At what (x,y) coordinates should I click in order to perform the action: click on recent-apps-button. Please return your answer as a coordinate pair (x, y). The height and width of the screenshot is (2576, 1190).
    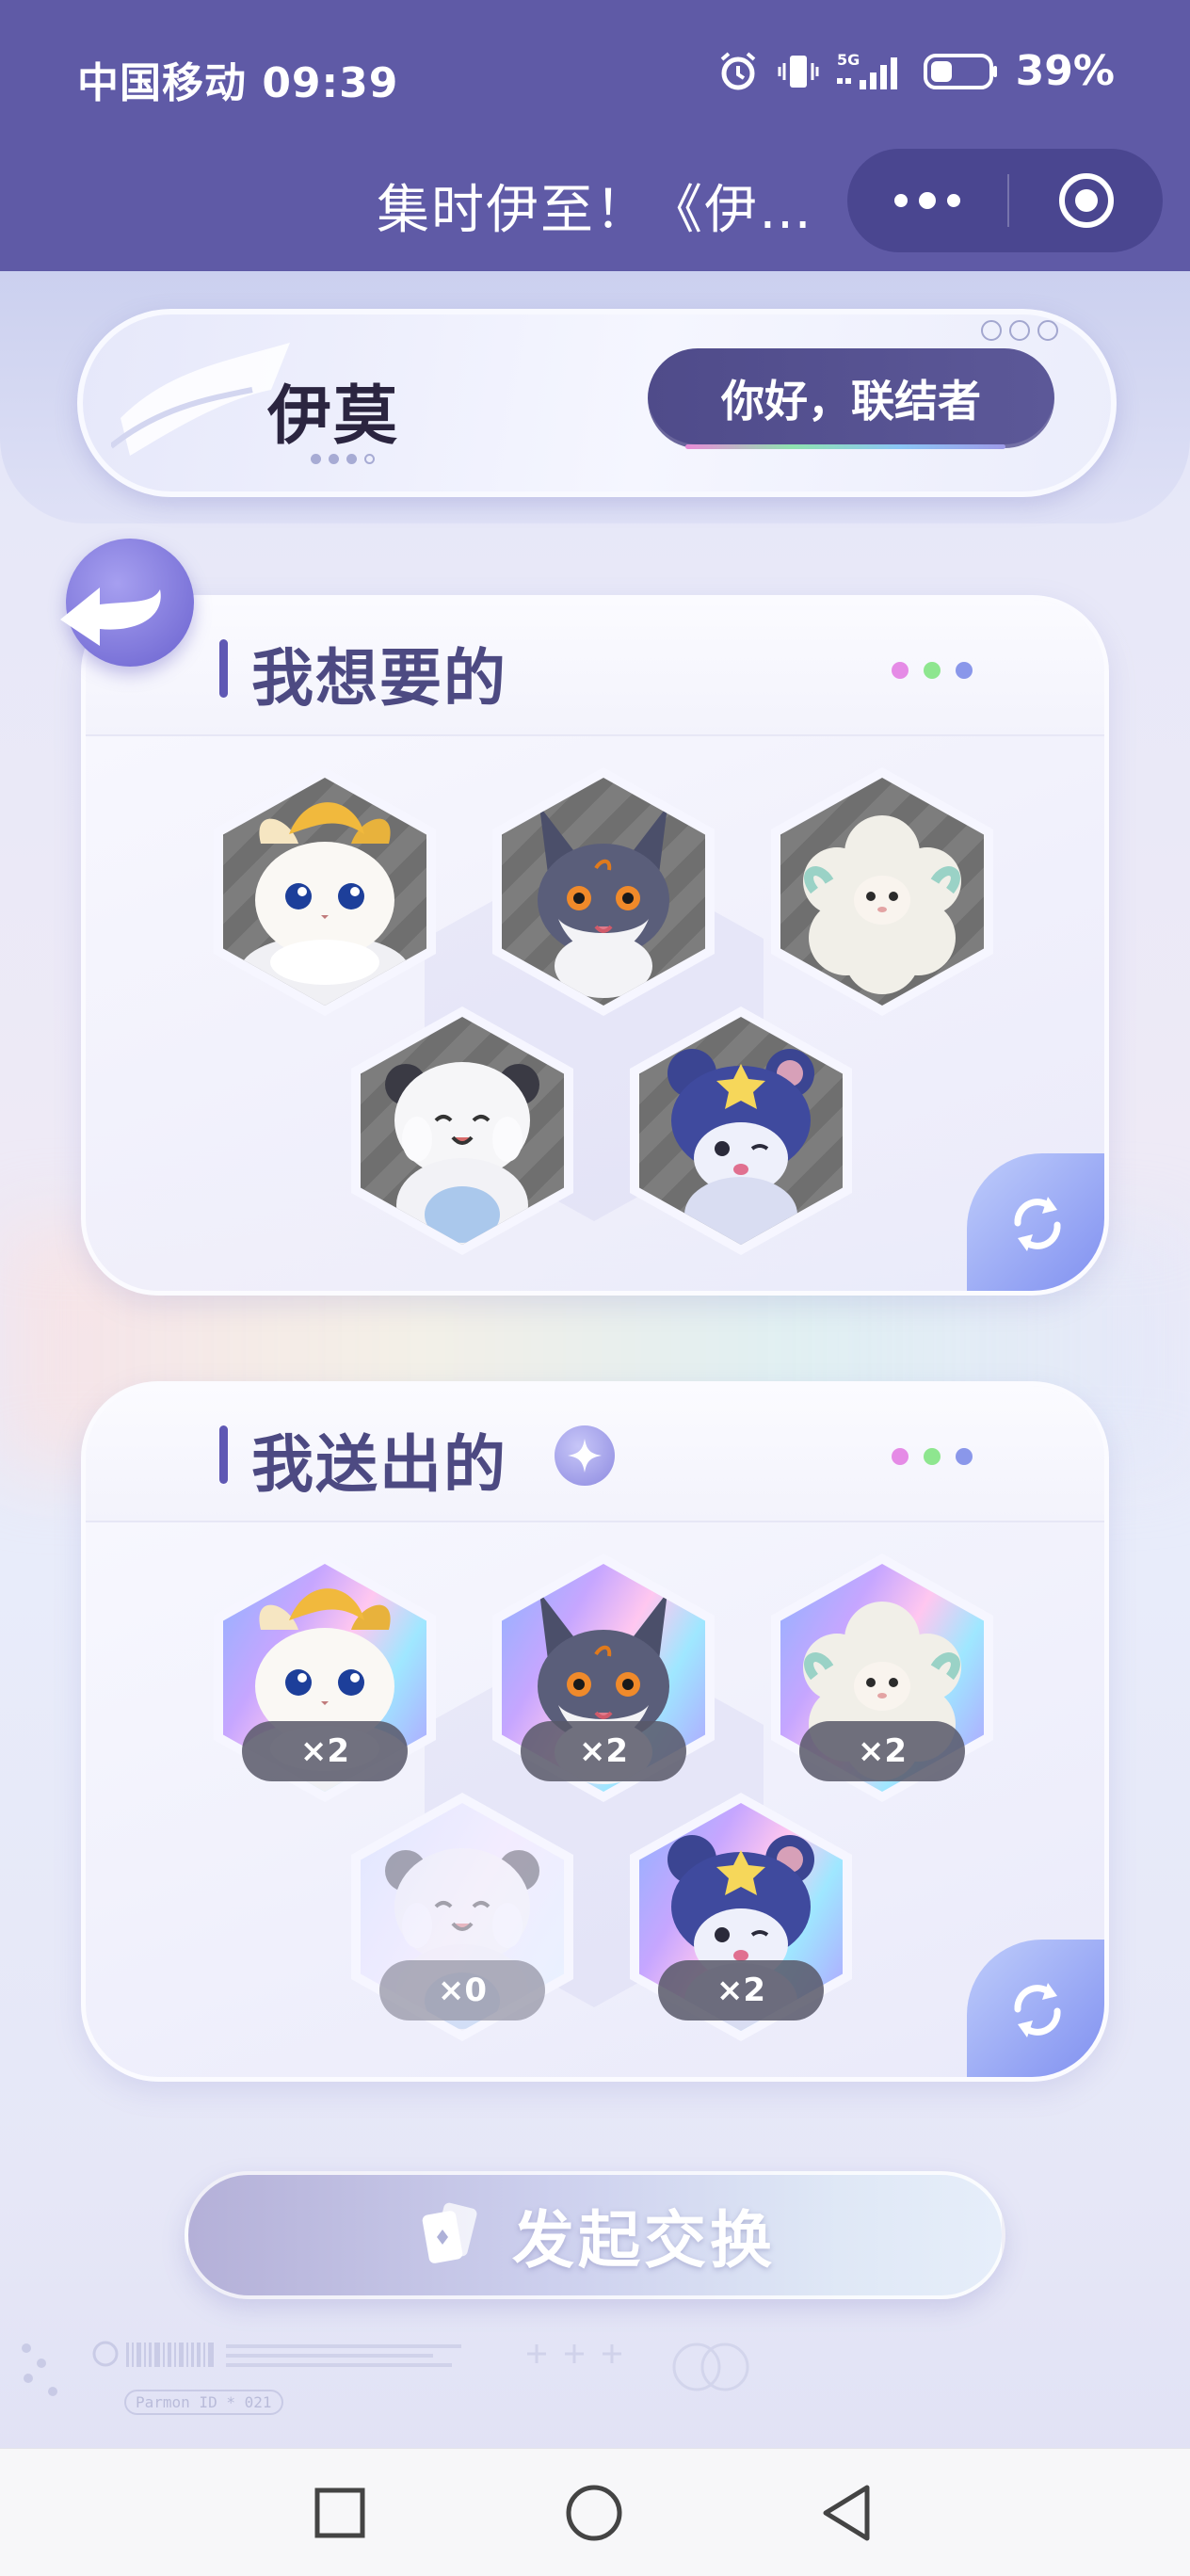
    Looking at the image, I should click on (340, 2513).